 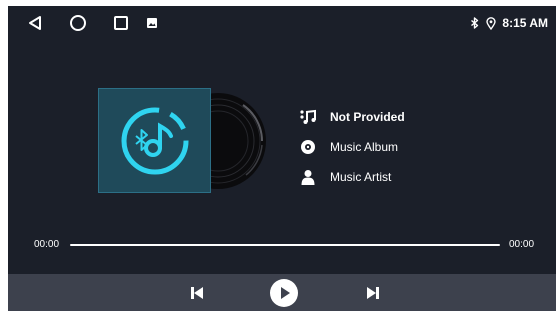 I want to click on seek-bar, so click(x=285, y=245).